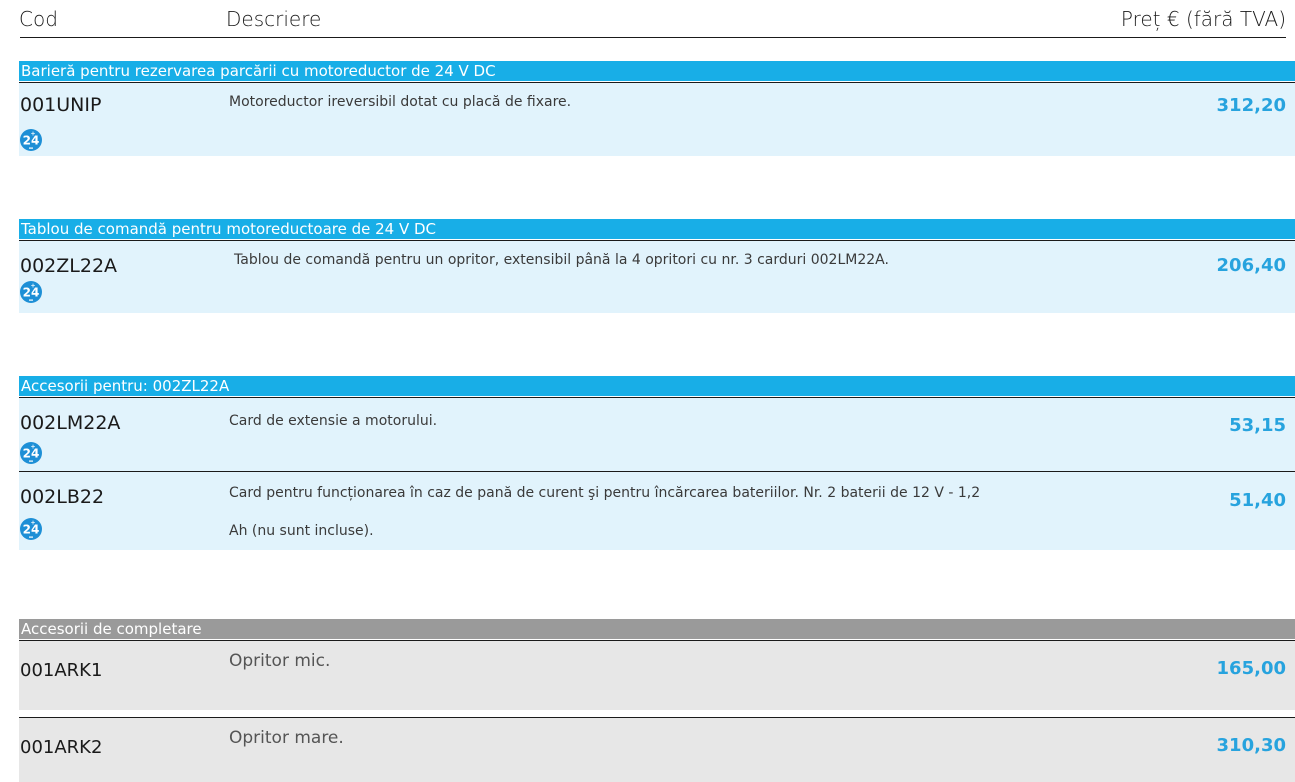  What do you see at coordinates (38, 19) in the screenshot?
I see `column-header-code: Cod` at bounding box center [38, 19].